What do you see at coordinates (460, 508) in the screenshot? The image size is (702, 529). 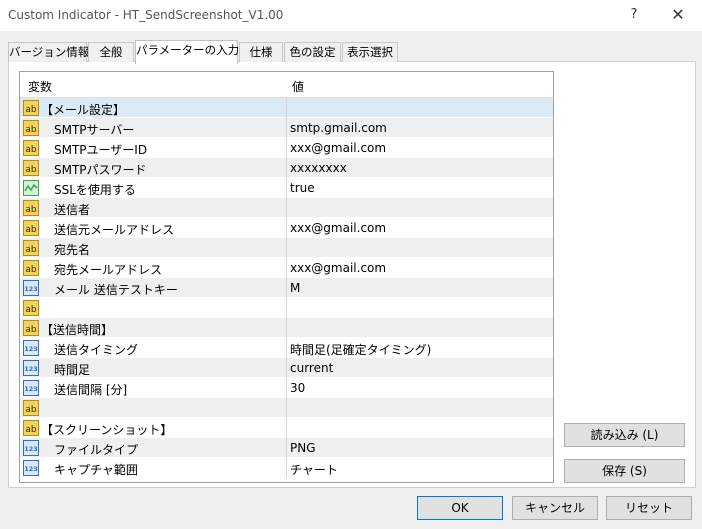 I see `ok-button: OK` at bounding box center [460, 508].